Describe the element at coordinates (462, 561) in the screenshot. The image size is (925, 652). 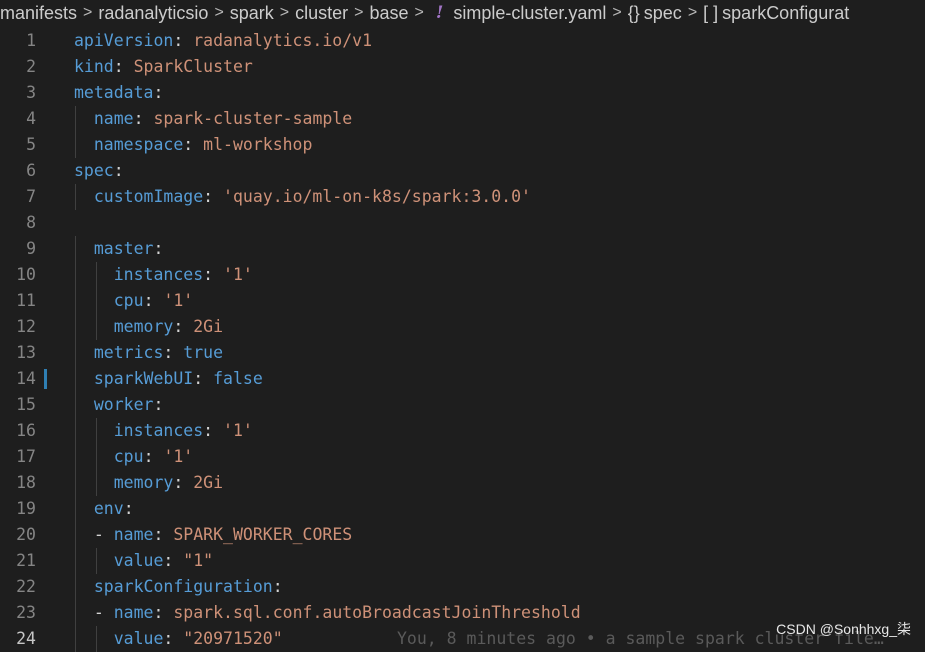
I see `code-line: 21 value: "1"` at that location.